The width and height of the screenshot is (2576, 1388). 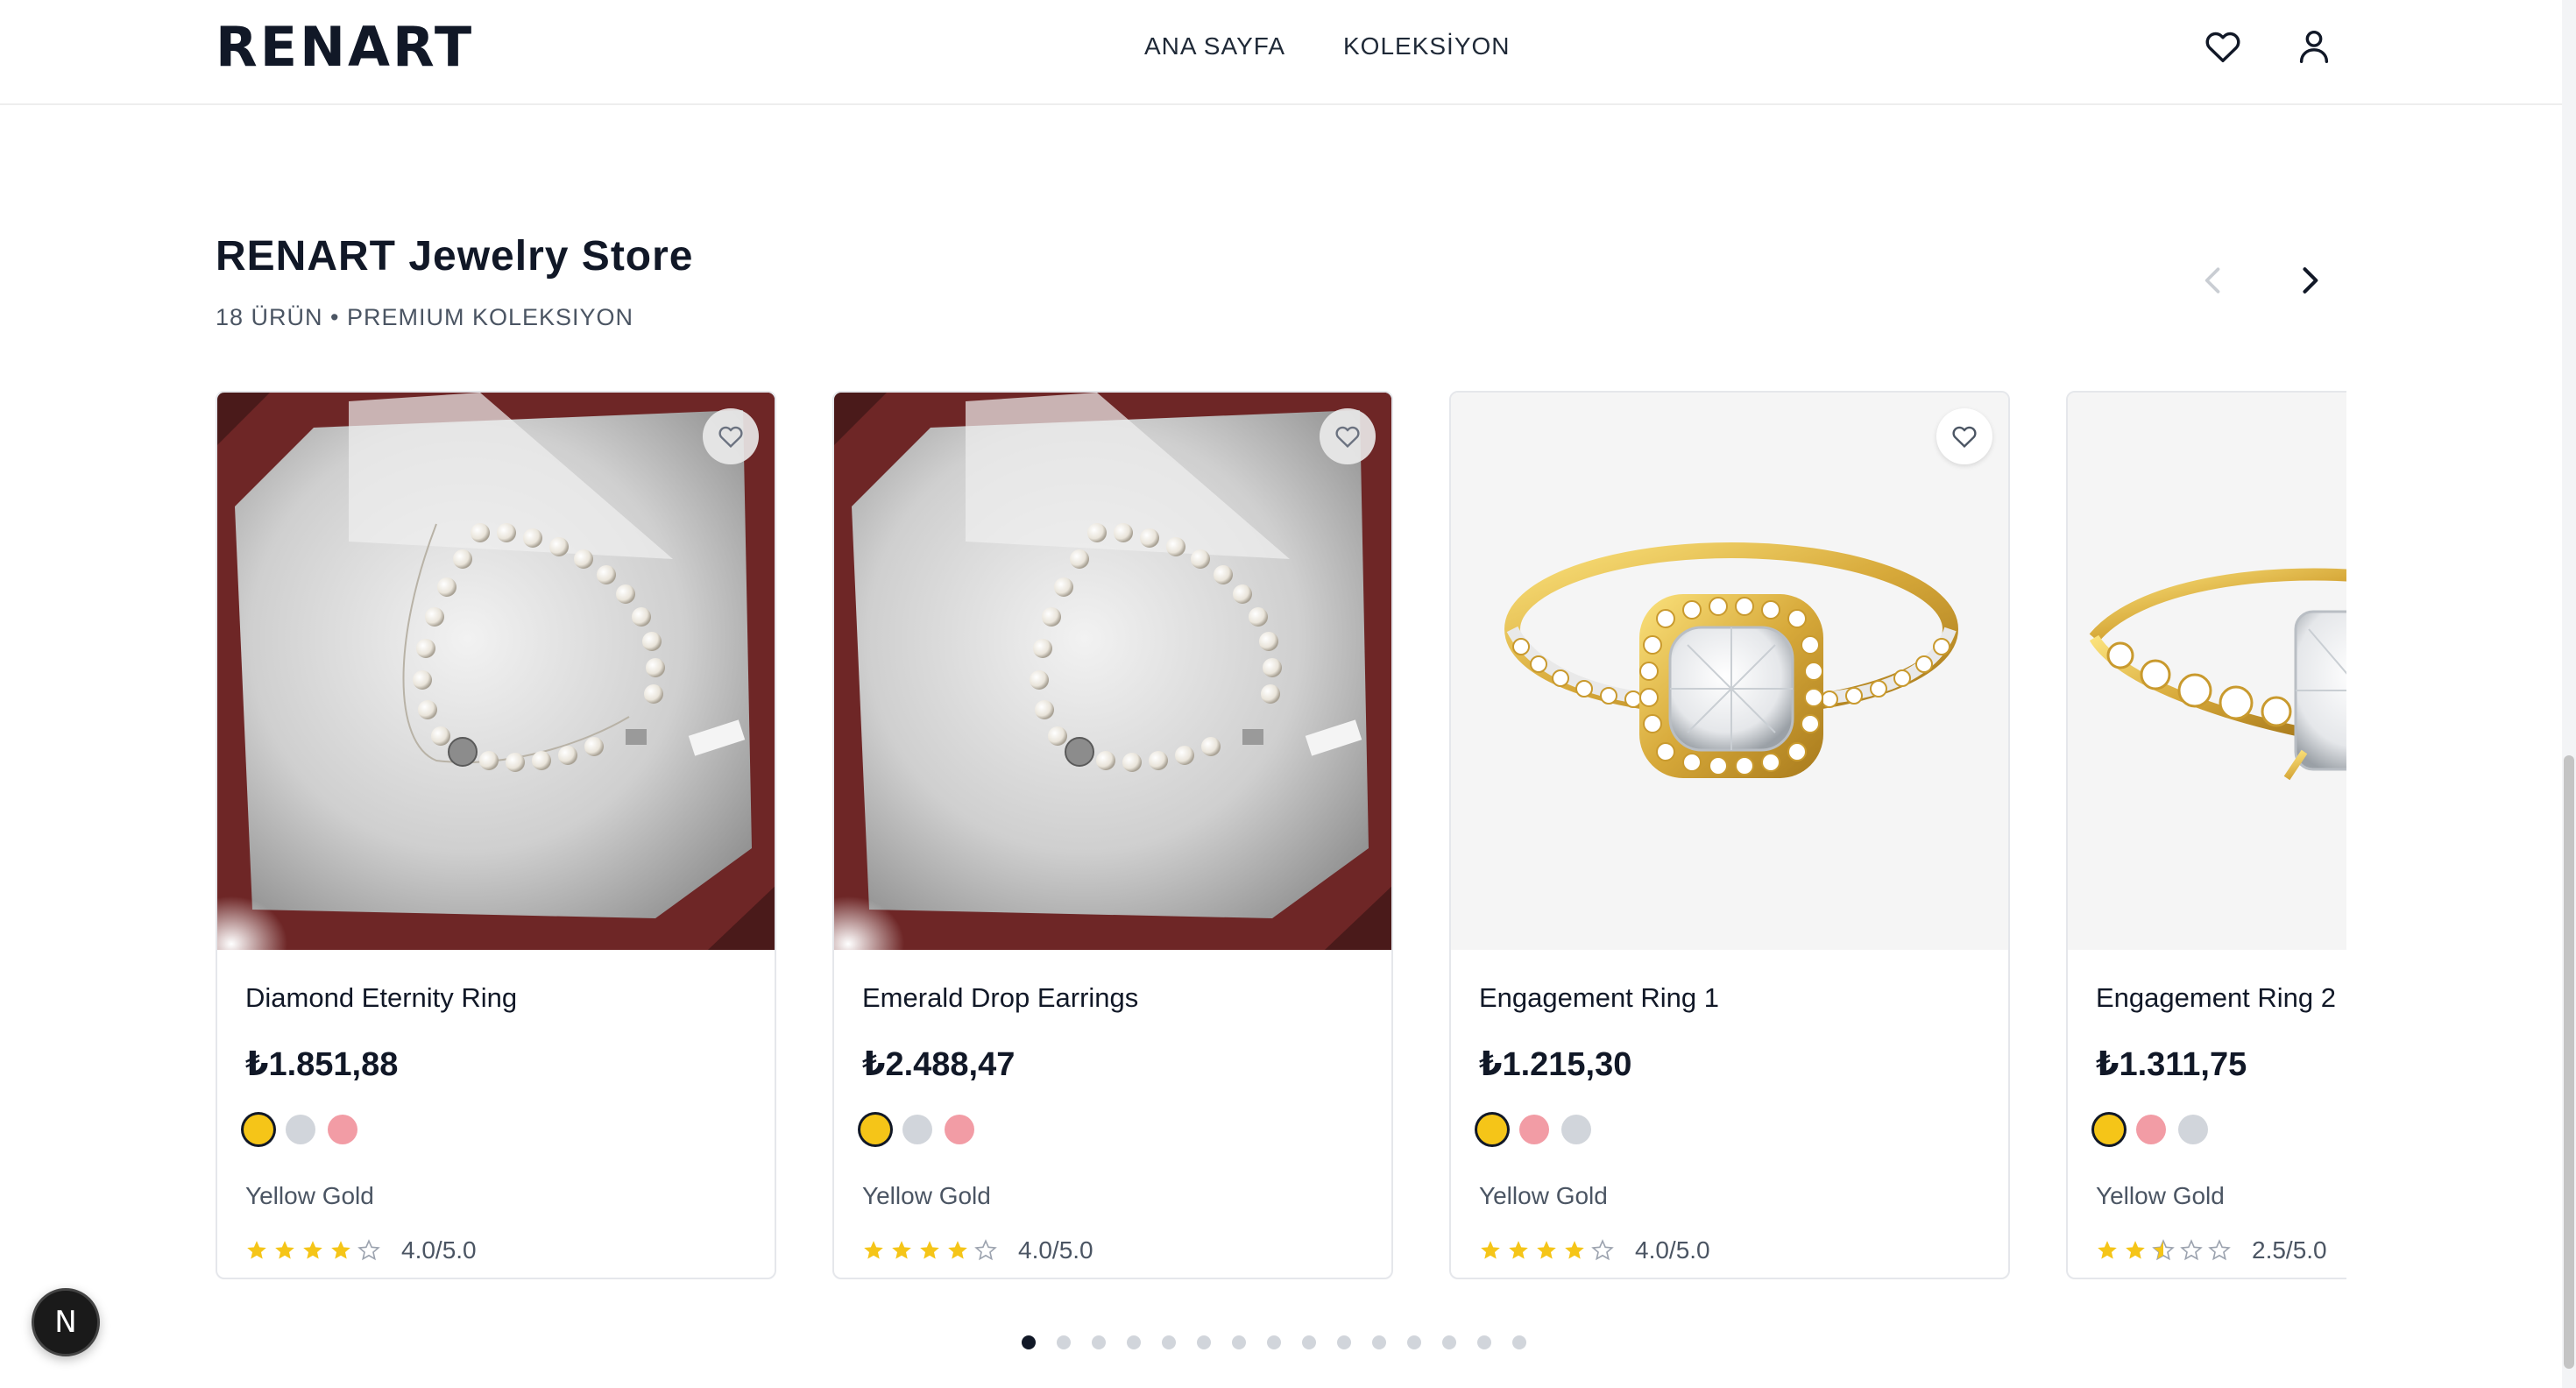 I want to click on chevron-left-icon, so click(x=2212, y=280).